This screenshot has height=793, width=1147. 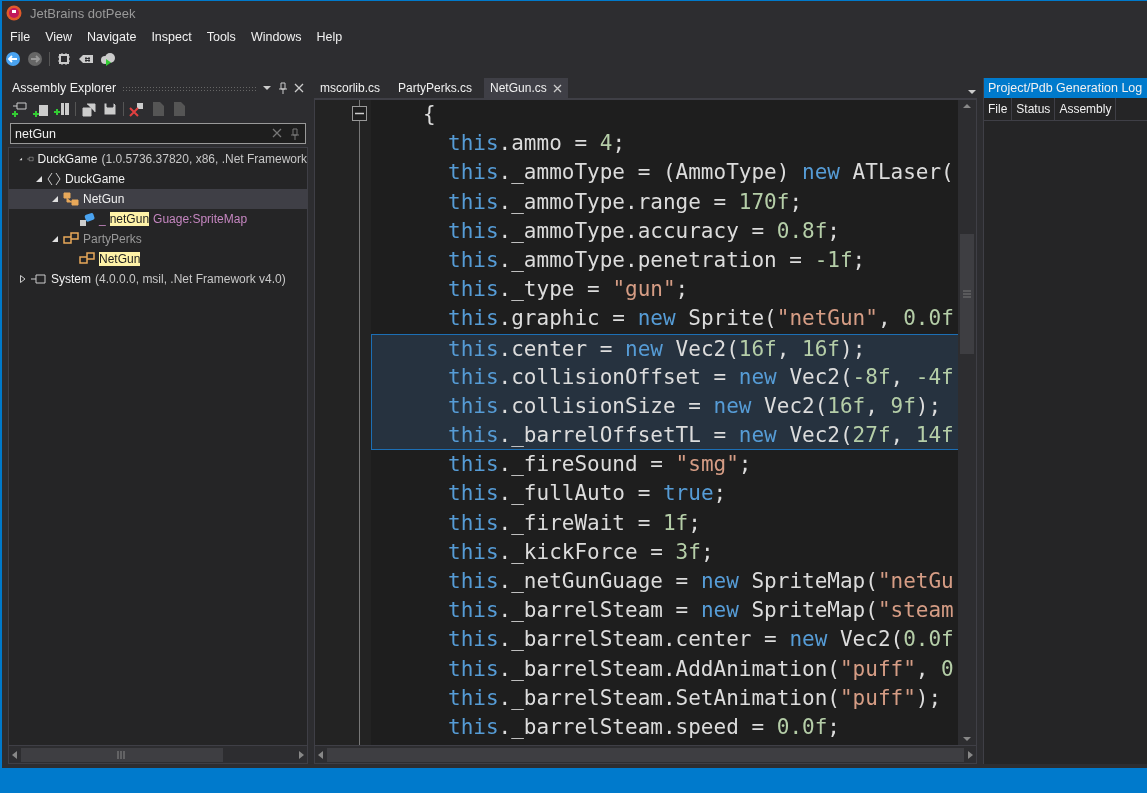 What do you see at coordinates (158, 179) in the screenshot?
I see `tree-item: DuckGame` at bounding box center [158, 179].